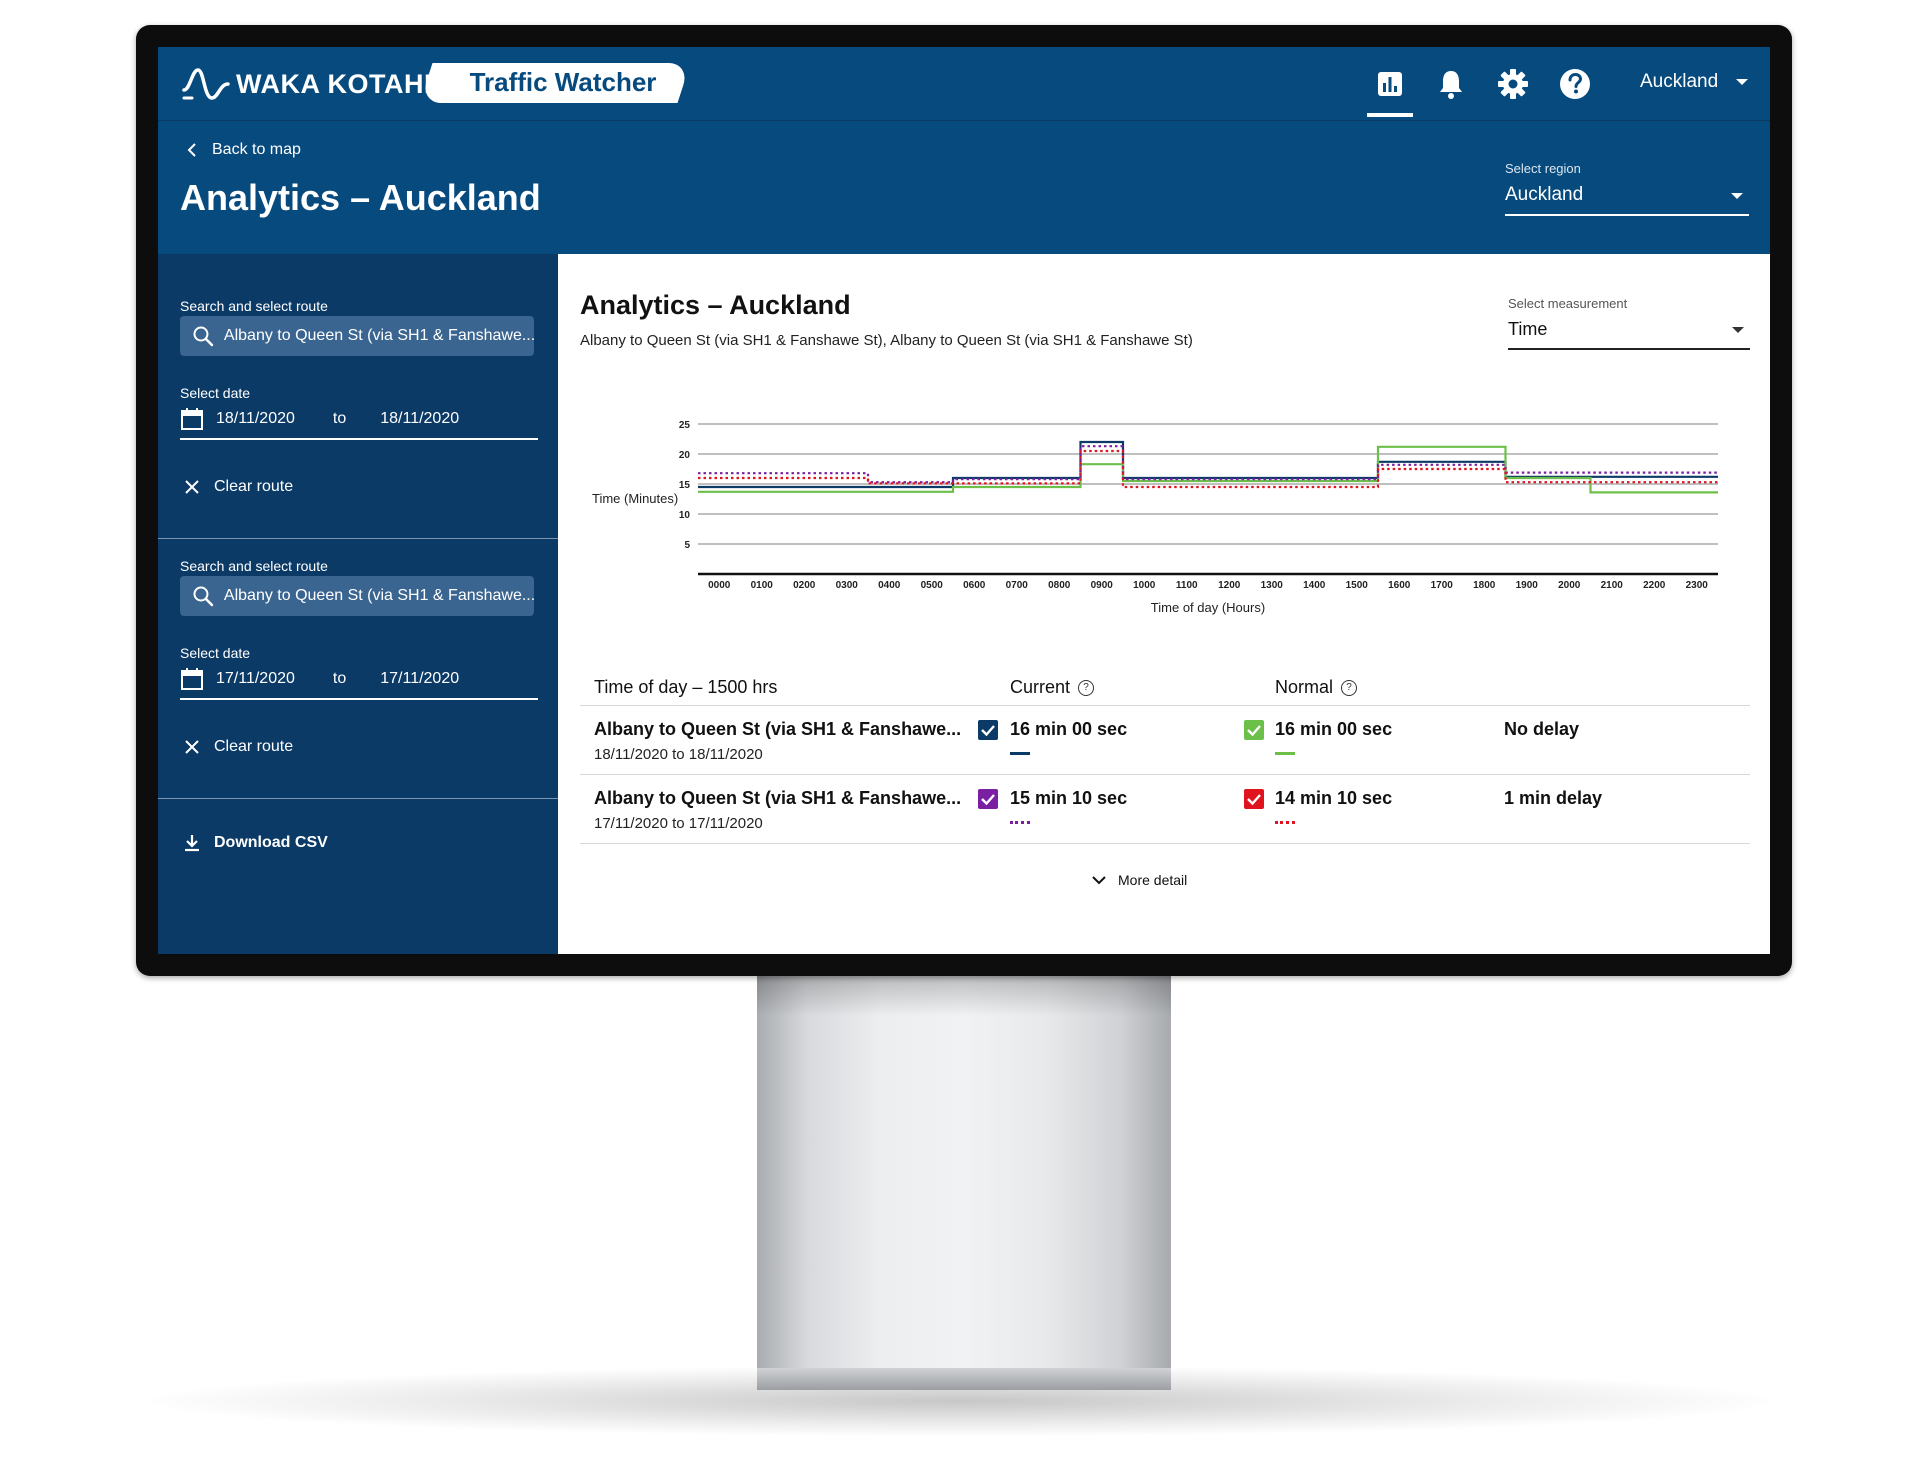 This screenshot has width=1920, height=1459. I want to click on col-normal-label: Normal, so click(1304, 687).